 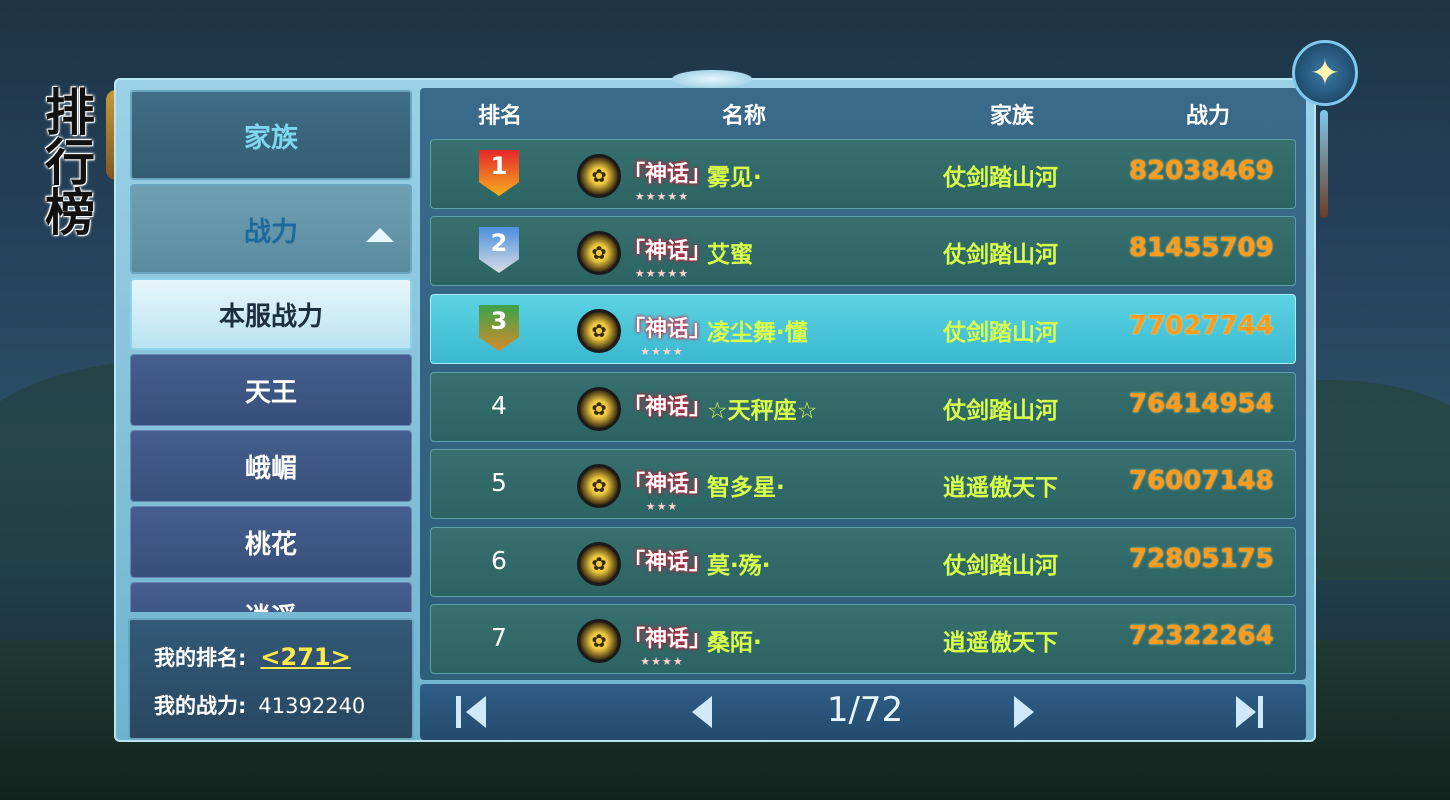 I want to click on sidebar: 家族 战力 本服战力 天王 峨嵋 桃花 逍遥, so click(x=271, y=350).